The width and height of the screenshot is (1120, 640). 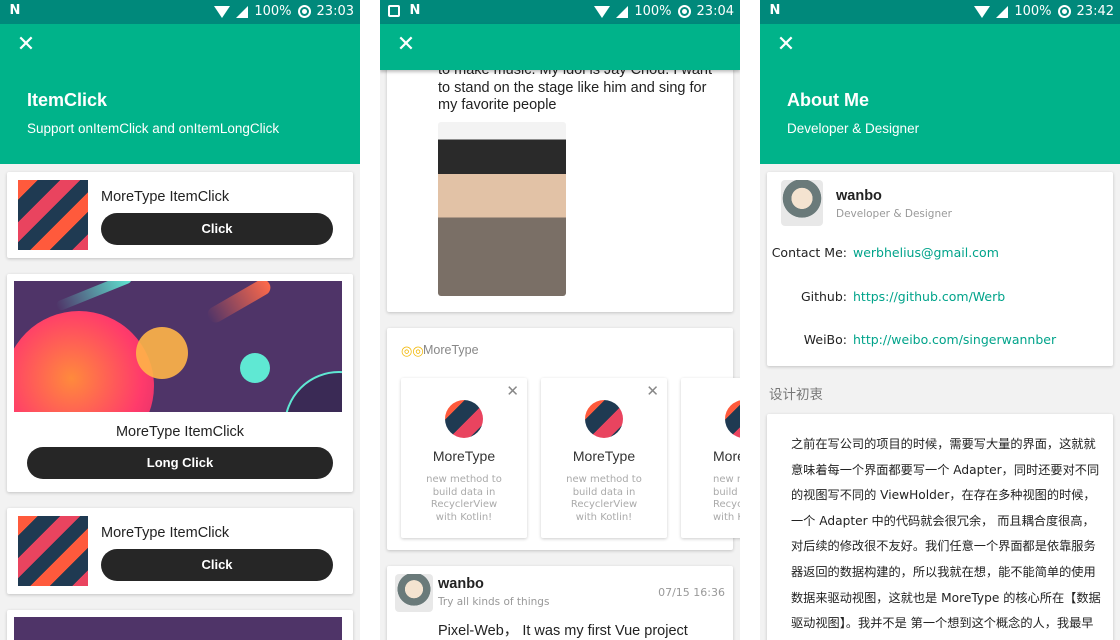 What do you see at coordinates (563, 631) in the screenshot?
I see `post-text: Pixel-Web， It was my first Vue project` at bounding box center [563, 631].